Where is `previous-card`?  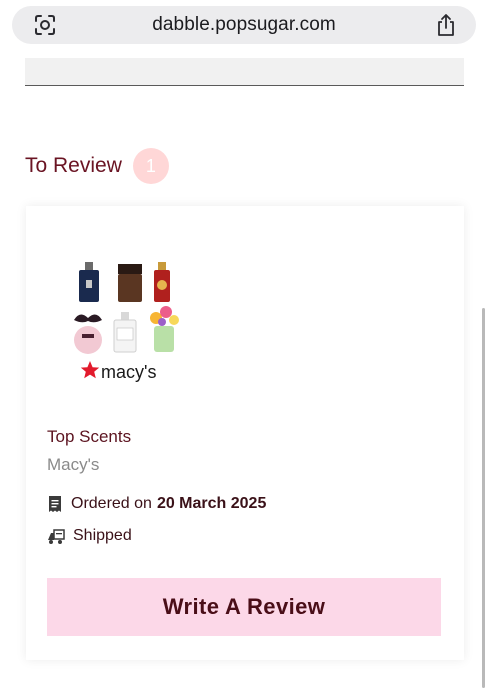 previous-card is located at coordinates (244, 72).